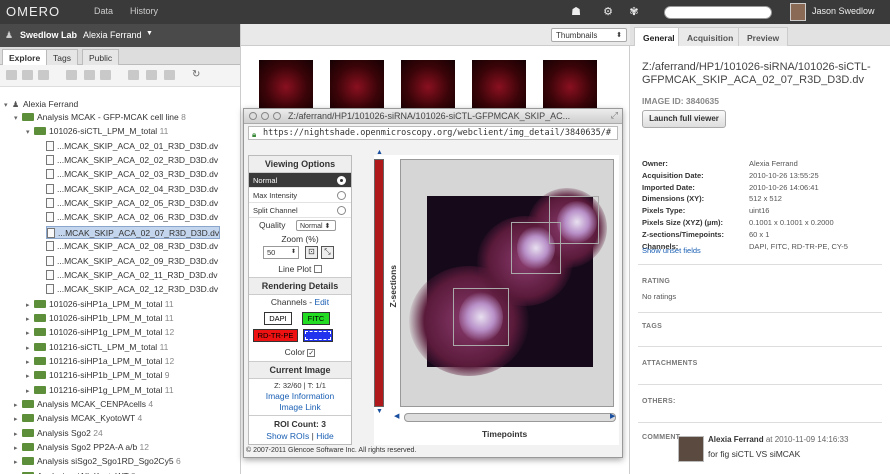  What do you see at coordinates (300, 395) in the screenshot?
I see `image-information-link: Image Information` at bounding box center [300, 395].